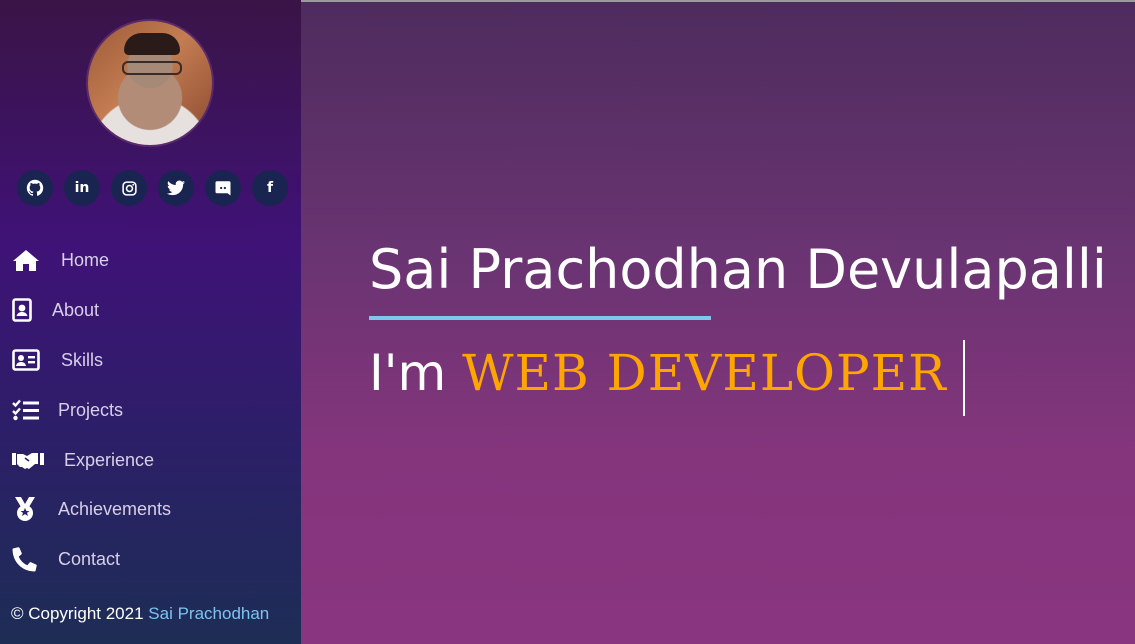 This screenshot has width=1135, height=644. I want to click on author-link: Sai Prachodhan, so click(208, 613).